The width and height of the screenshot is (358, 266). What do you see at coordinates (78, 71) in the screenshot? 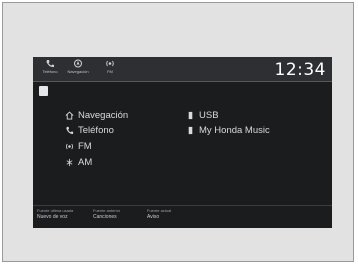
I see `top-navigation-label: Navegación` at bounding box center [78, 71].